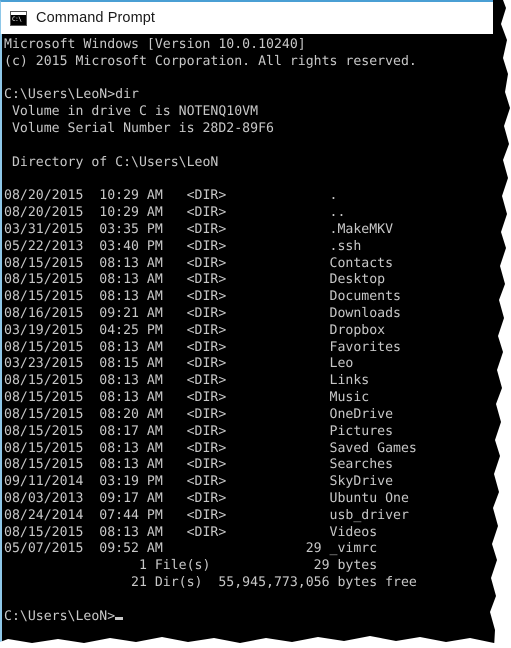  What do you see at coordinates (246, 17) in the screenshot?
I see `window-titlebar: C:\ Command Prompt` at bounding box center [246, 17].